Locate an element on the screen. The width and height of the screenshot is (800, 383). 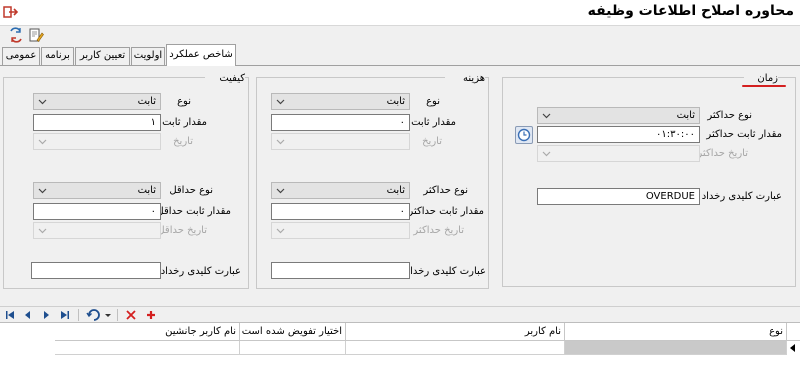
window-title: محاوره اصلاح اطلاعات وظیفه is located at coordinates (690, 11).